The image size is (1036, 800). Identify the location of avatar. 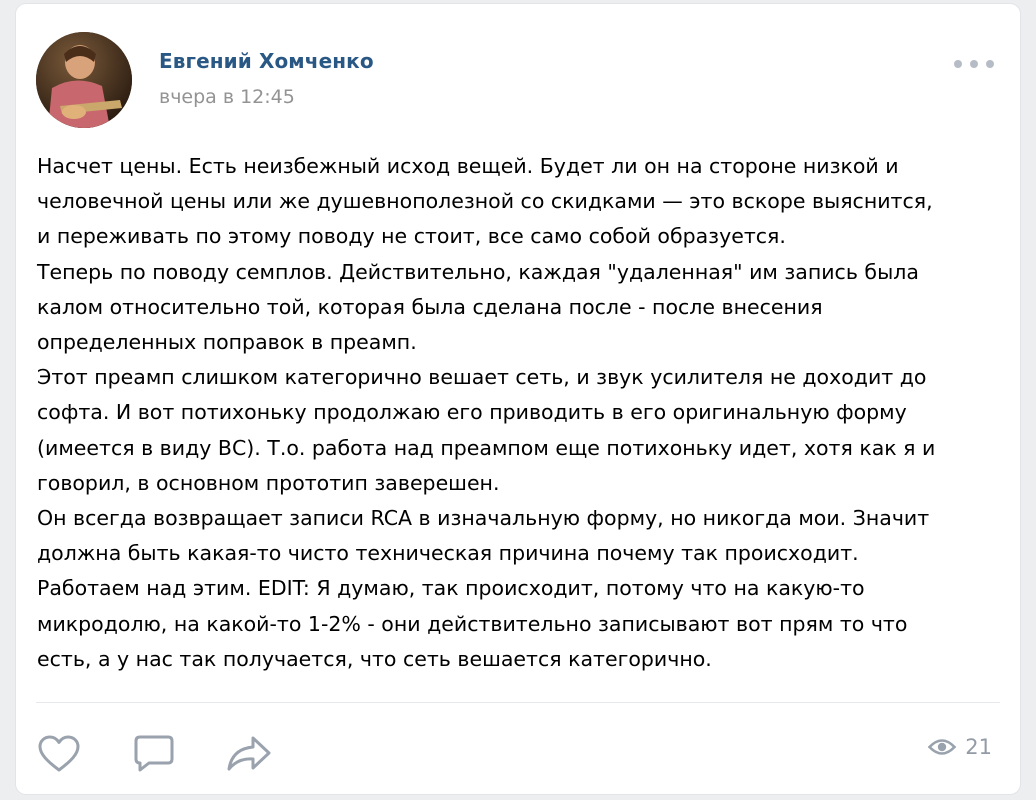
(84, 80).